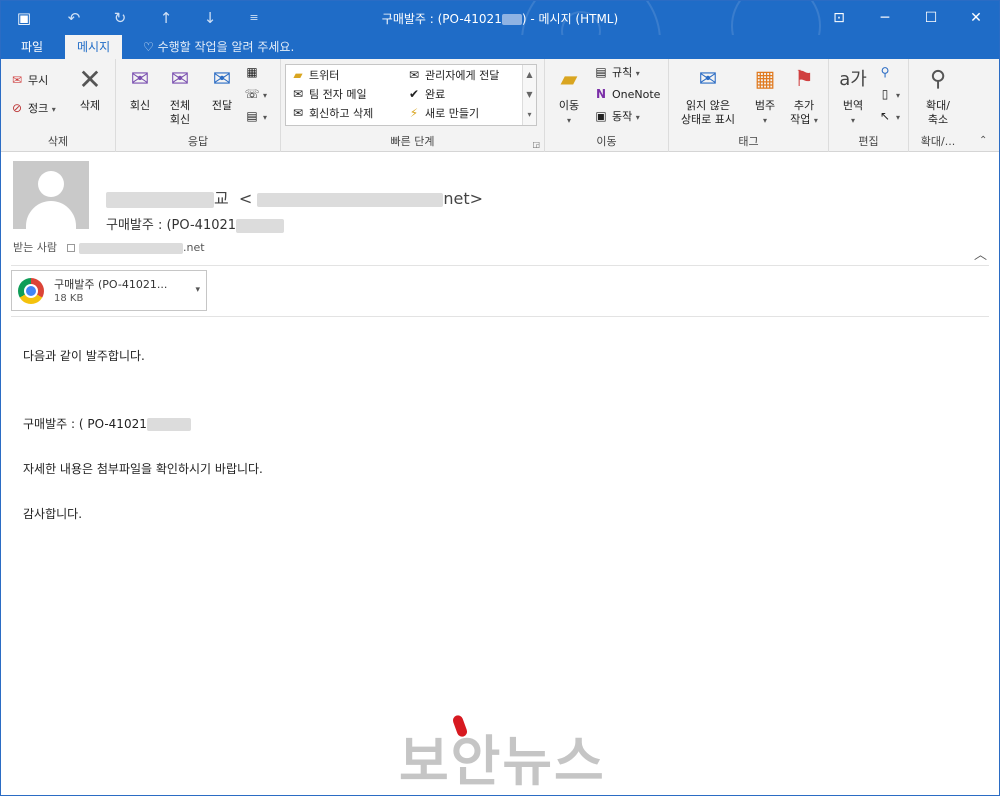 The image size is (1000, 796). Describe the element at coordinates (529, 115) in the screenshot. I see `expand-gallery-icon: ▾` at that location.